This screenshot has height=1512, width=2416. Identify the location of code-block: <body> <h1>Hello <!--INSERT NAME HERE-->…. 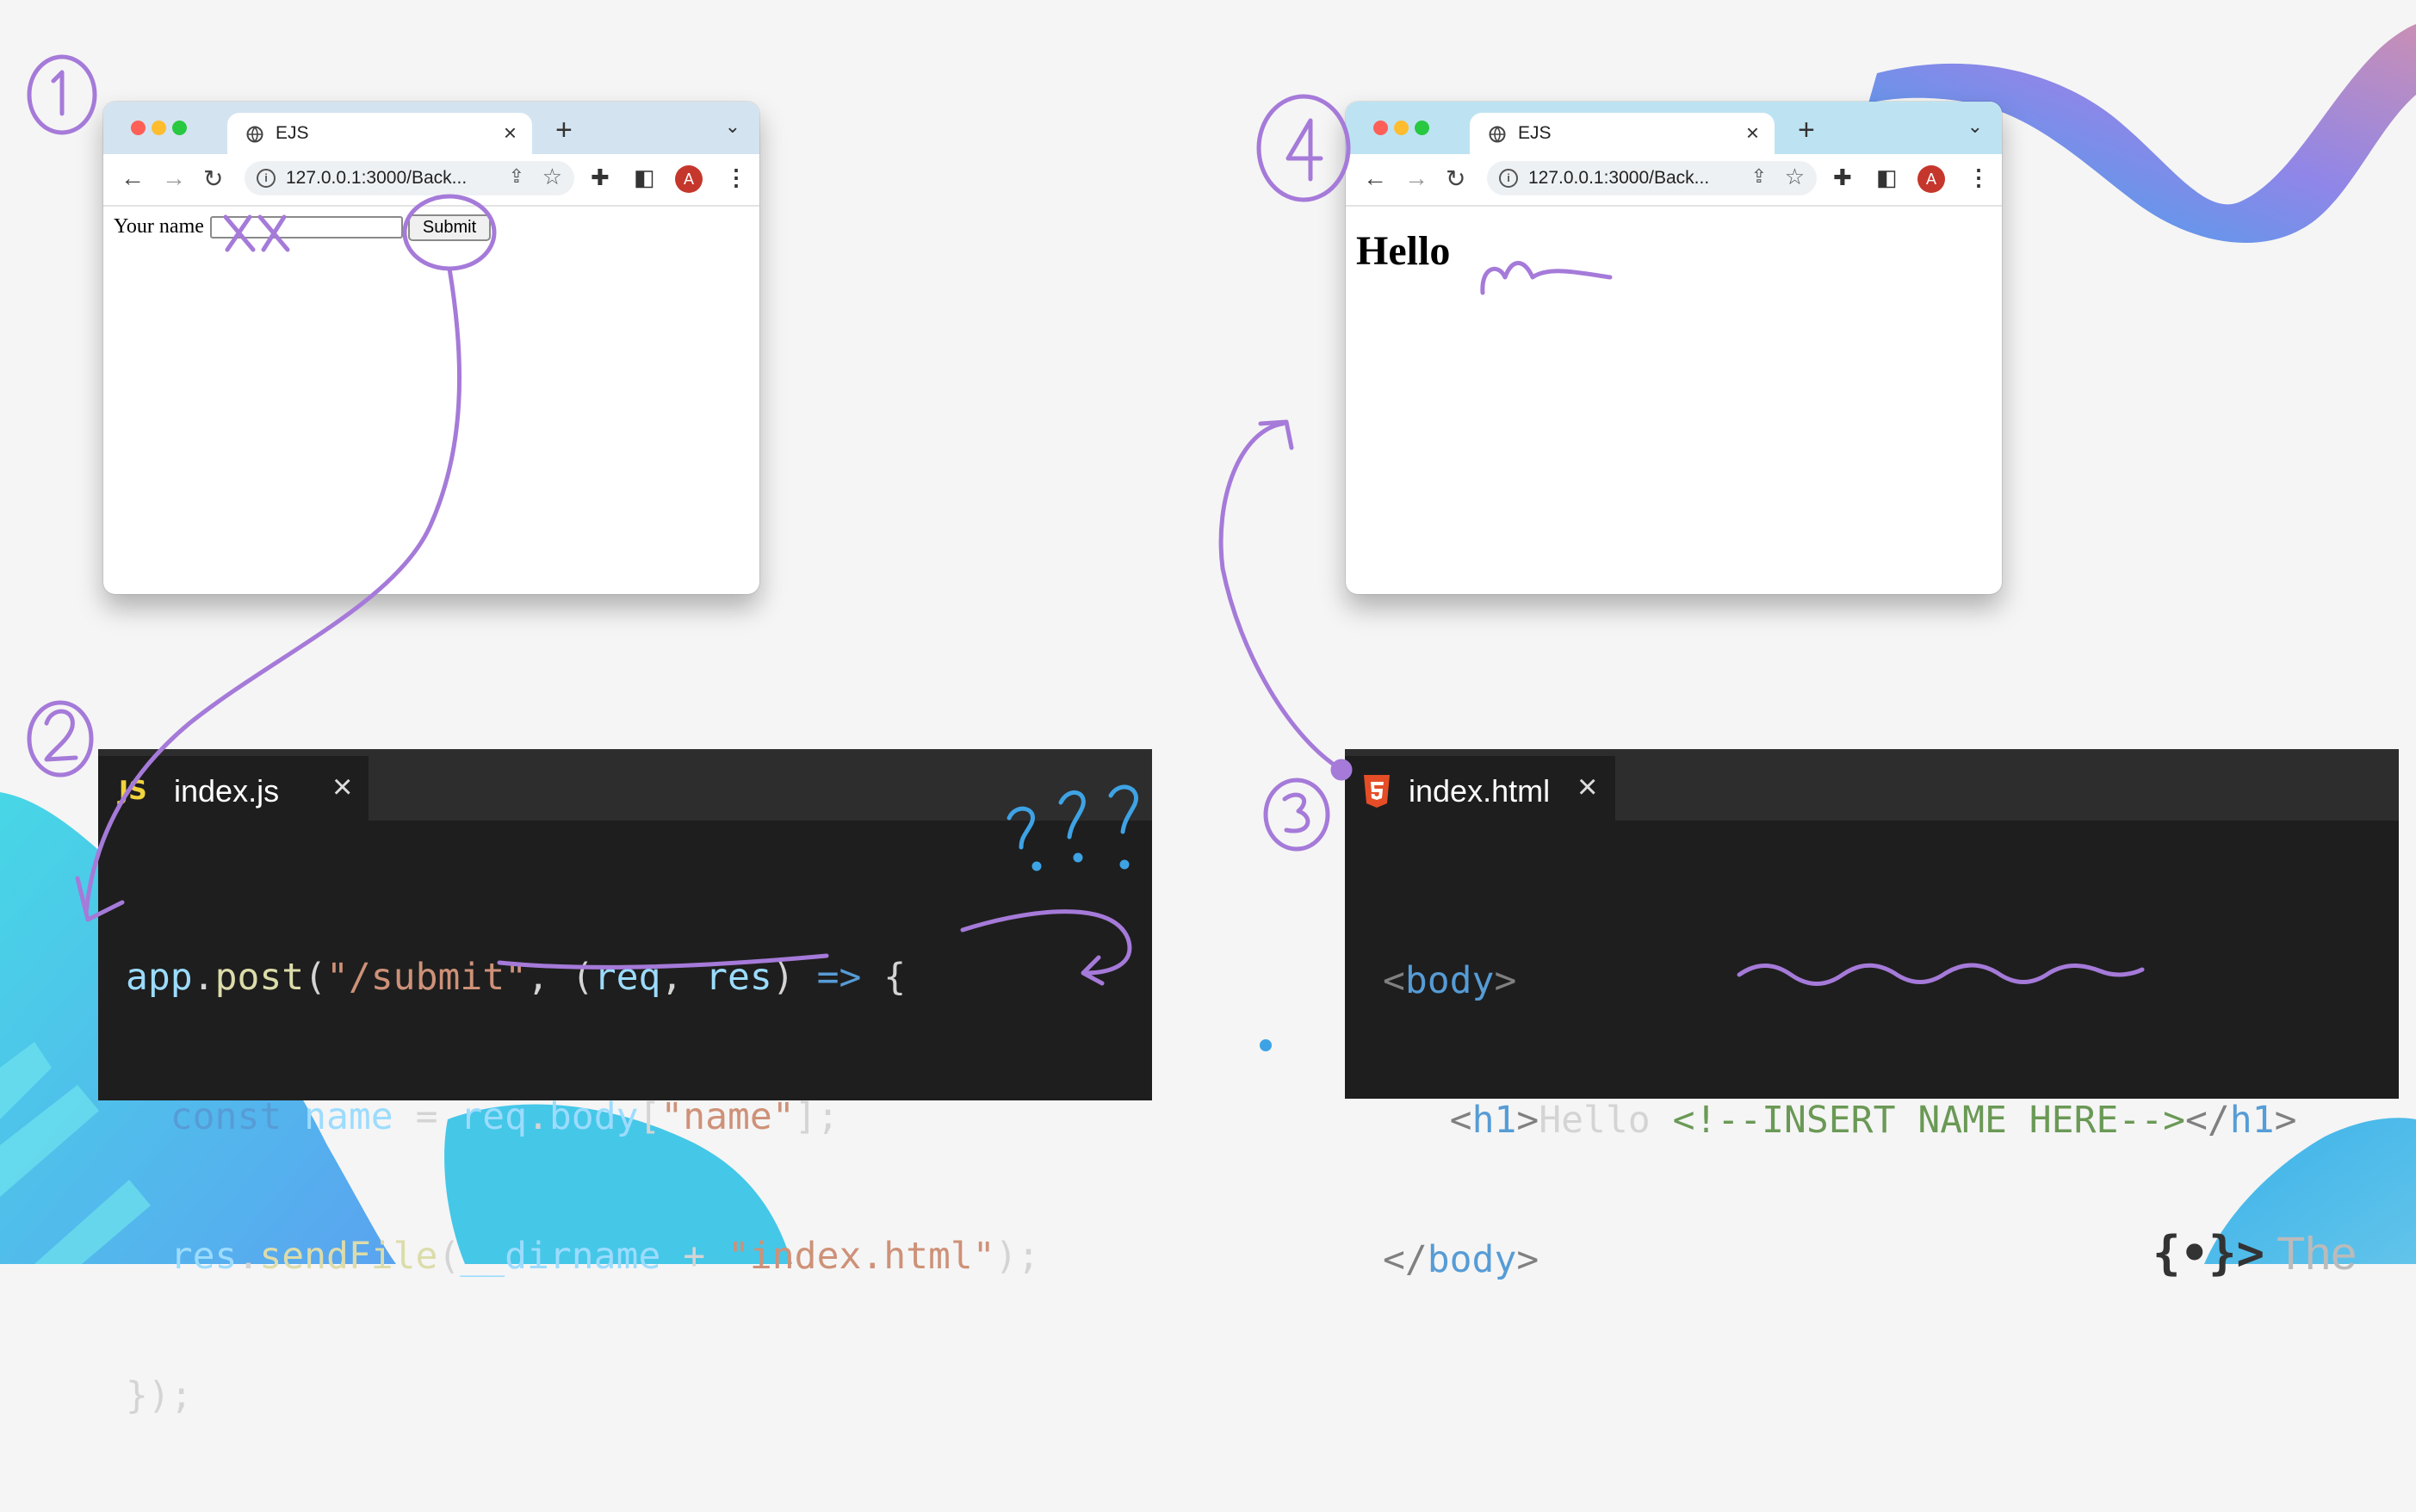
(1840, 1120).